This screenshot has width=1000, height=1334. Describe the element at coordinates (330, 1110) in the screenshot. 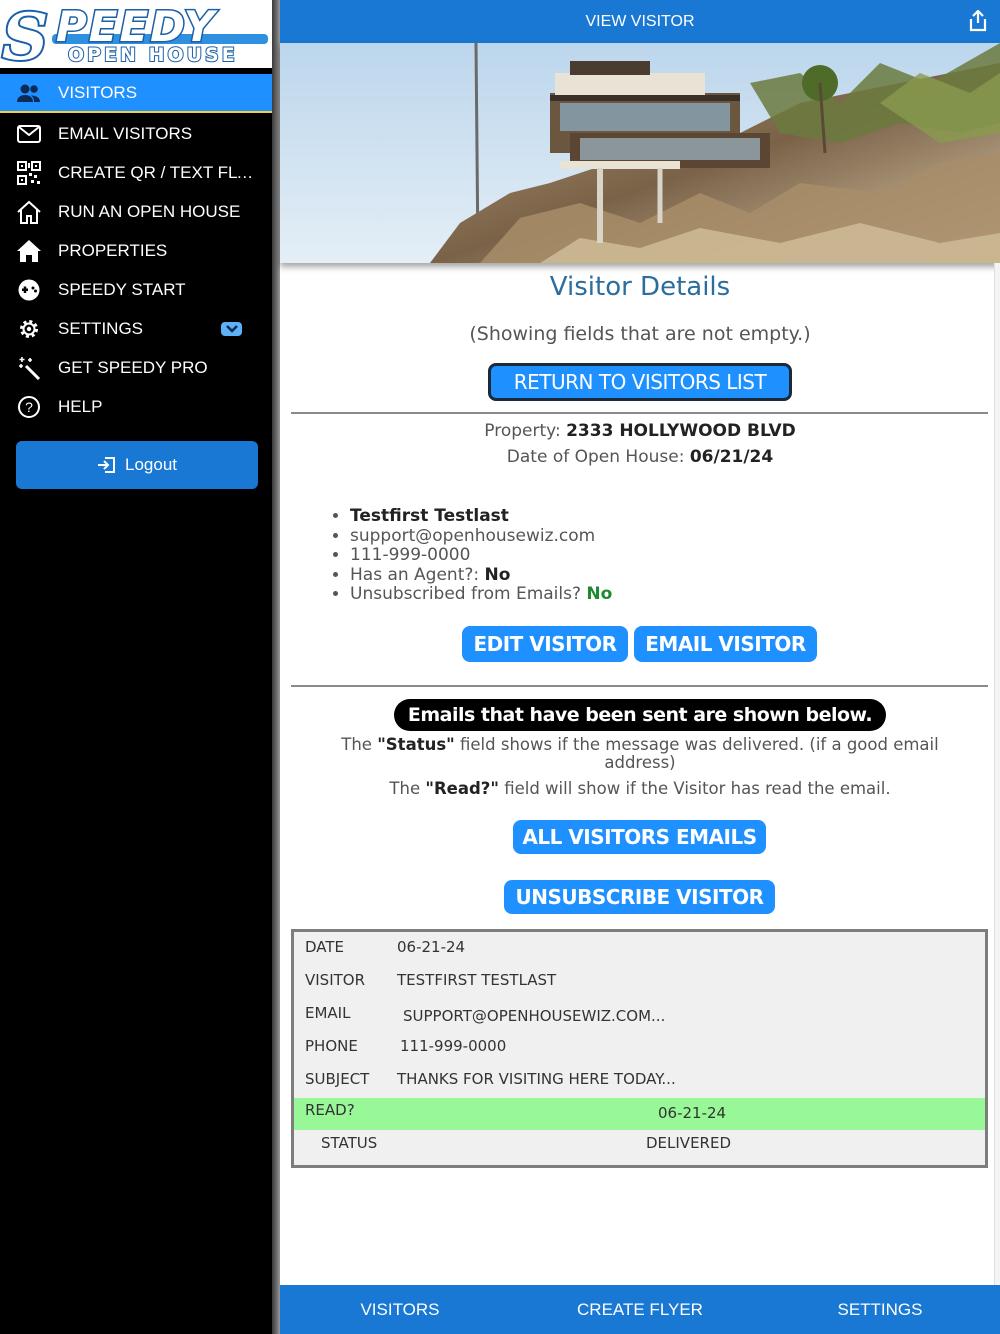

I see `field-label: READ?` at that location.